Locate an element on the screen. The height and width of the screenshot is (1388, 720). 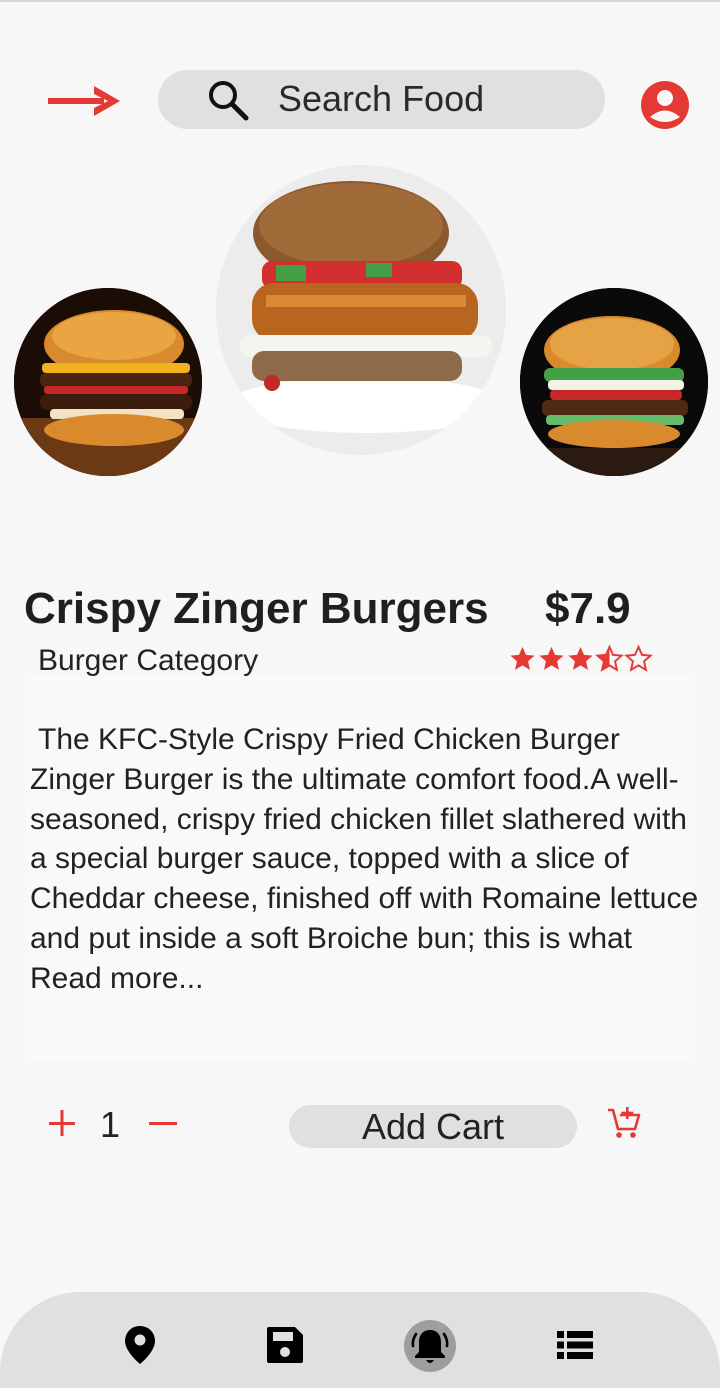
top-divider is located at coordinates (360, 1).